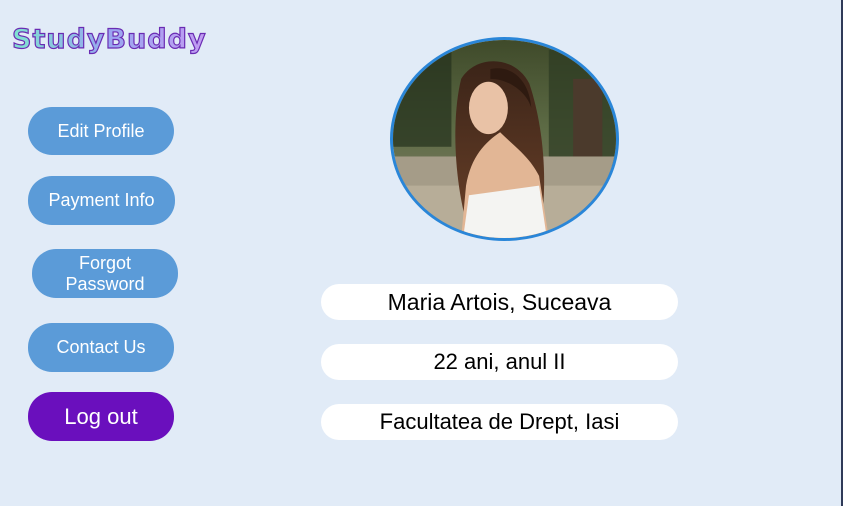 The width and height of the screenshot is (843, 506). I want to click on faculty-text: Facultatea de Drept, Iasi, so click(499, 421).